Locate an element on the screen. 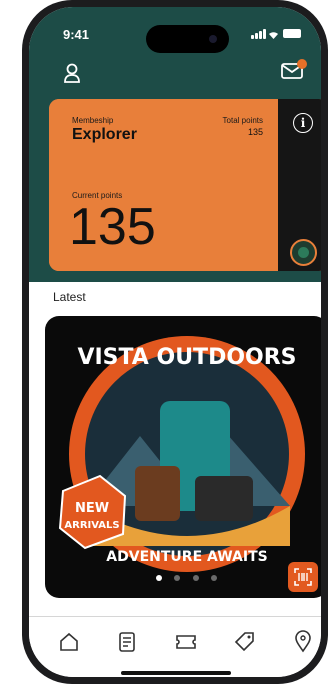  section-title: Latest is located at coordinates (69, 297).